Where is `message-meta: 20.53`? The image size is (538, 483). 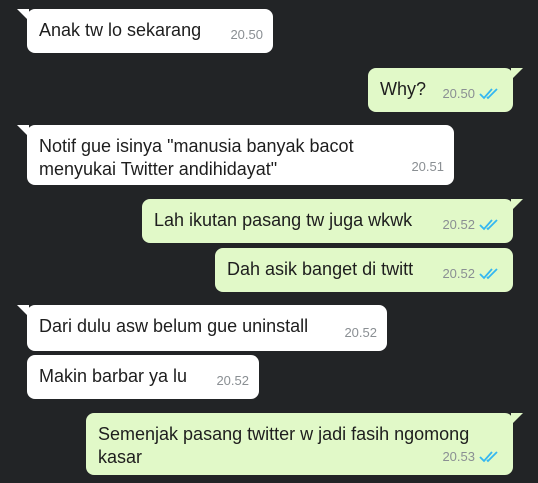 message-meta: 20.53 is located at coordinates (472, 456).